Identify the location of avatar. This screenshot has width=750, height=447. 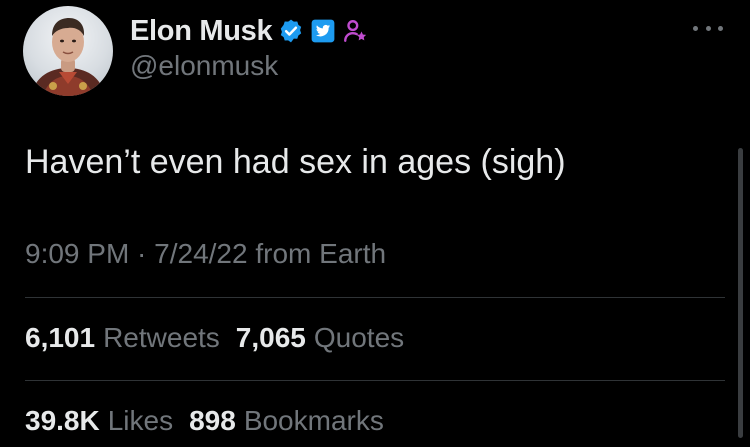
(68, 51).